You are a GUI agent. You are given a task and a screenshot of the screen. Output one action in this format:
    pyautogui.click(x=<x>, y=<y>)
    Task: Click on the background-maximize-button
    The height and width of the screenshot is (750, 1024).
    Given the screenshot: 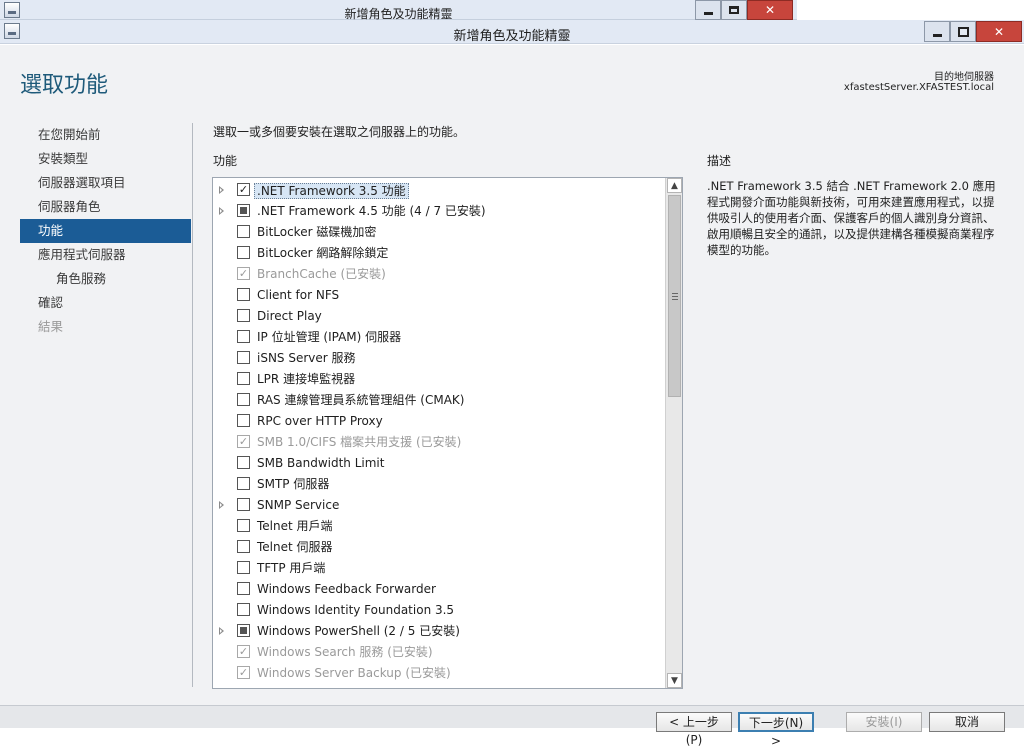 What is the action you would take?
    pyautogui.click(x=734, y=10)
    